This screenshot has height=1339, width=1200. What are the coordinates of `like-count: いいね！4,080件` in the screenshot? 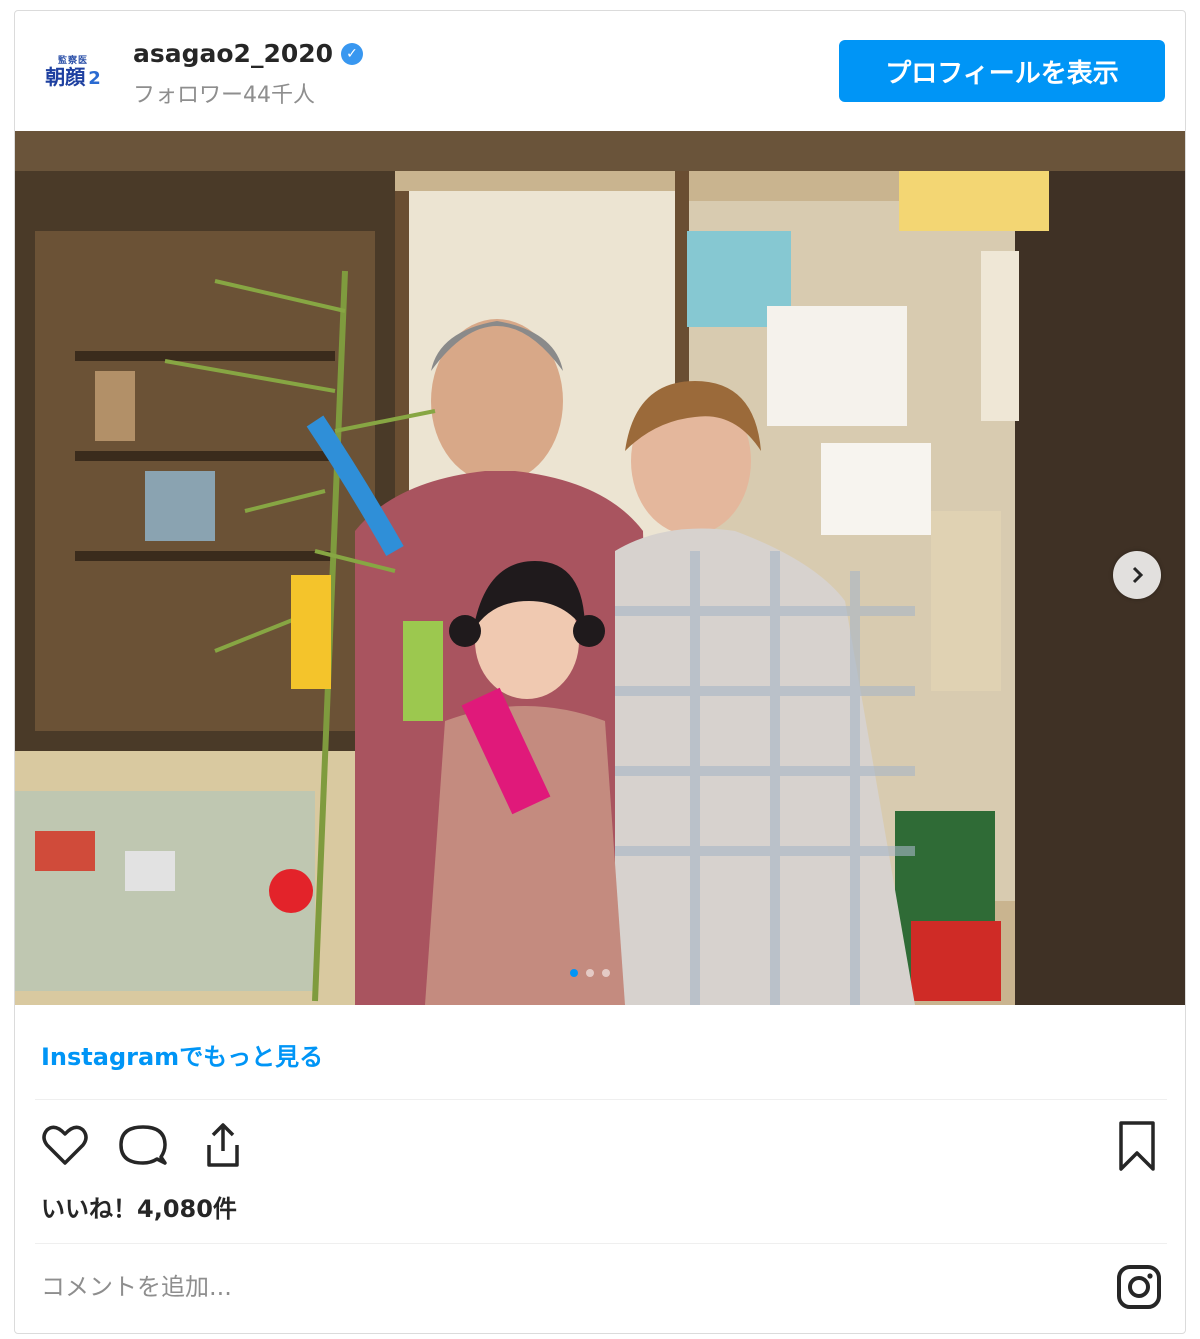 It's located at (139, 1206).